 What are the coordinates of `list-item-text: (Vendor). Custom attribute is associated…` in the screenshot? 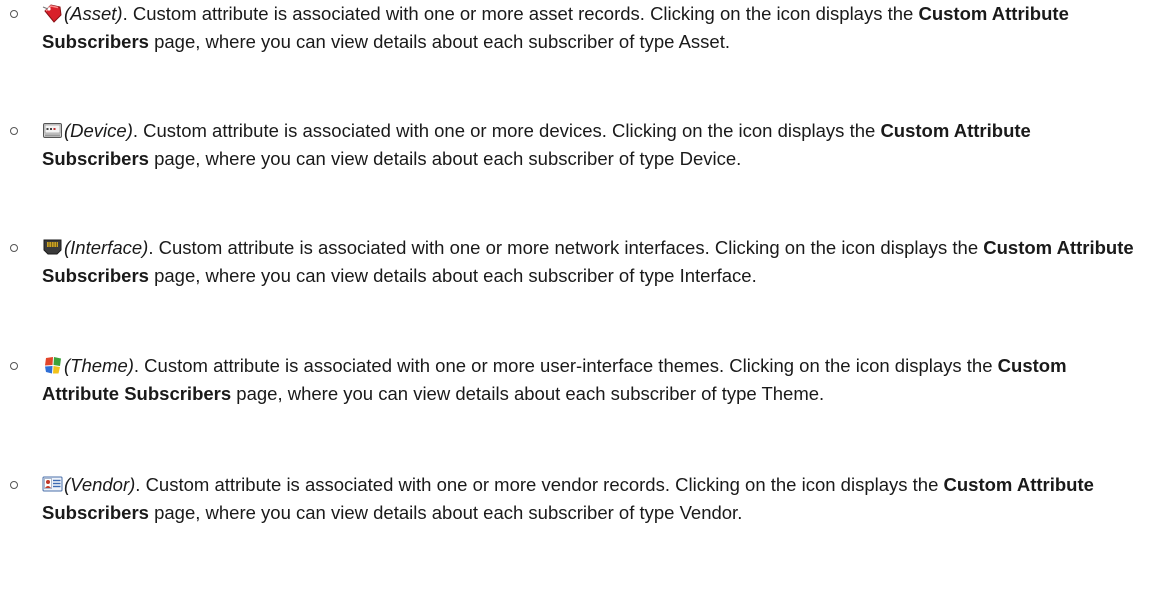 It's located at (592, 499).